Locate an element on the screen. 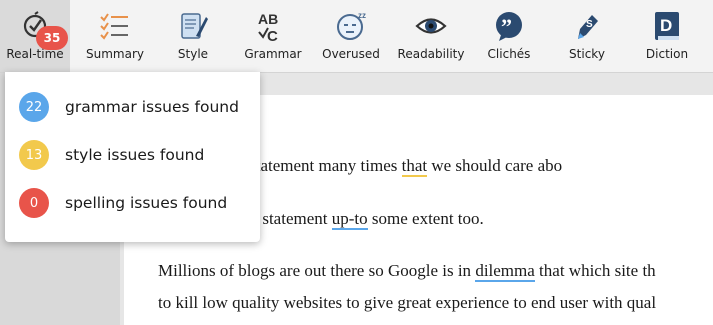 This screenshot has height=325, width=713. cliches-quote-bubble-icon: ” is located at coordinates (509, 26).